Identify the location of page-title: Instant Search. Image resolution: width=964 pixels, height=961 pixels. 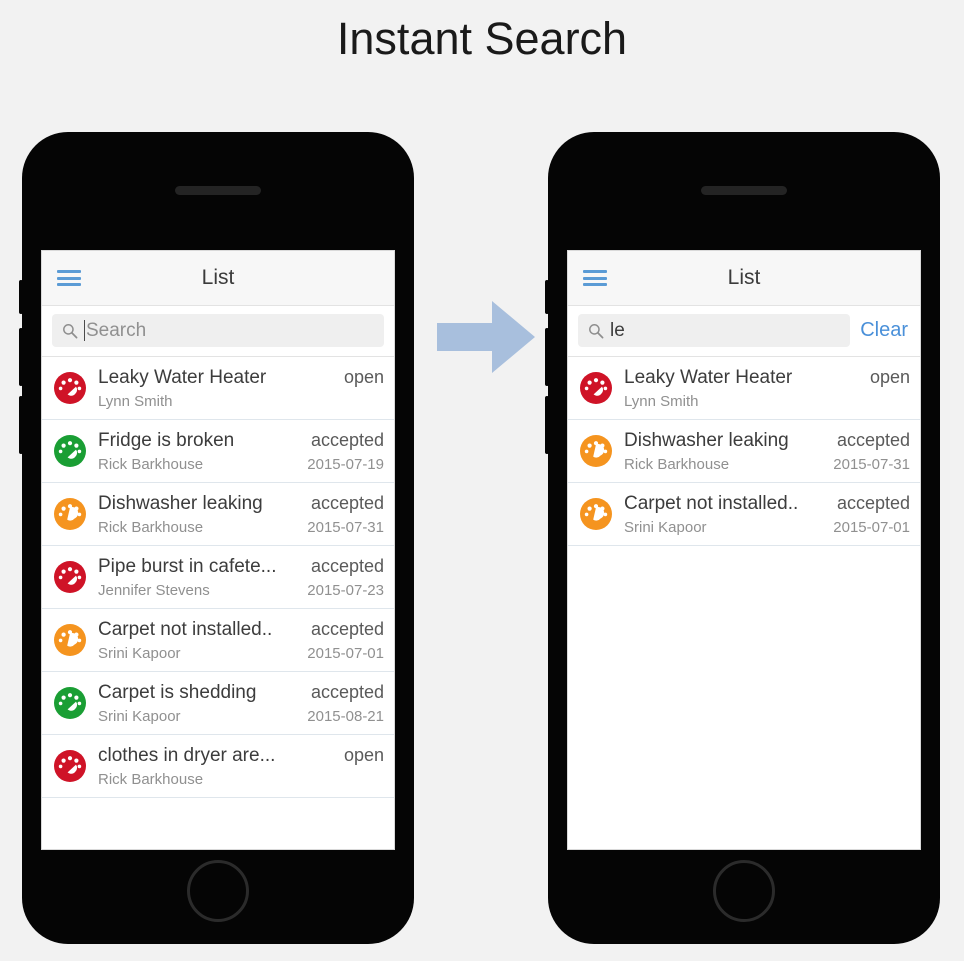
(482, 38).